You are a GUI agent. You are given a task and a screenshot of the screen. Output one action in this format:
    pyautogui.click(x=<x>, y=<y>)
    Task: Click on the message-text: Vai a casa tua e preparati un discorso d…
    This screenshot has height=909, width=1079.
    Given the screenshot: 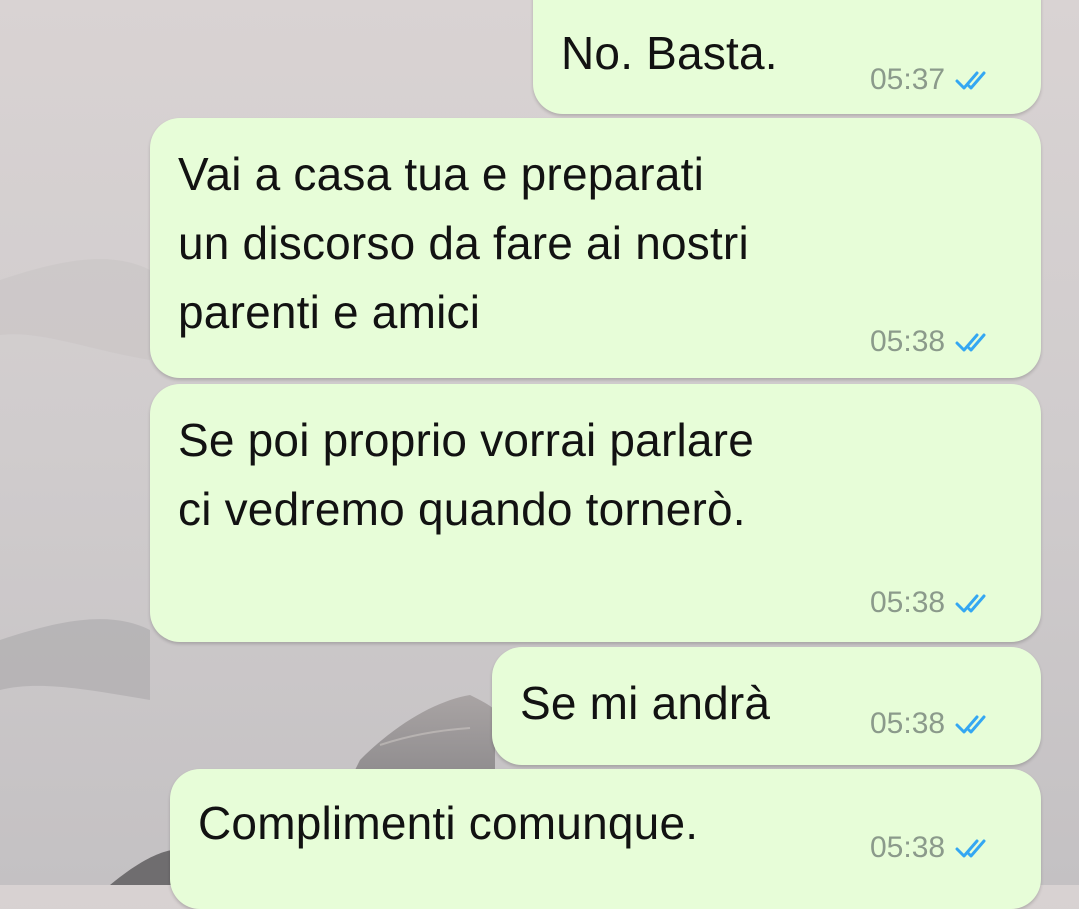 What is the action you would take?
    pyautogui.click(x=463, y=243)
    